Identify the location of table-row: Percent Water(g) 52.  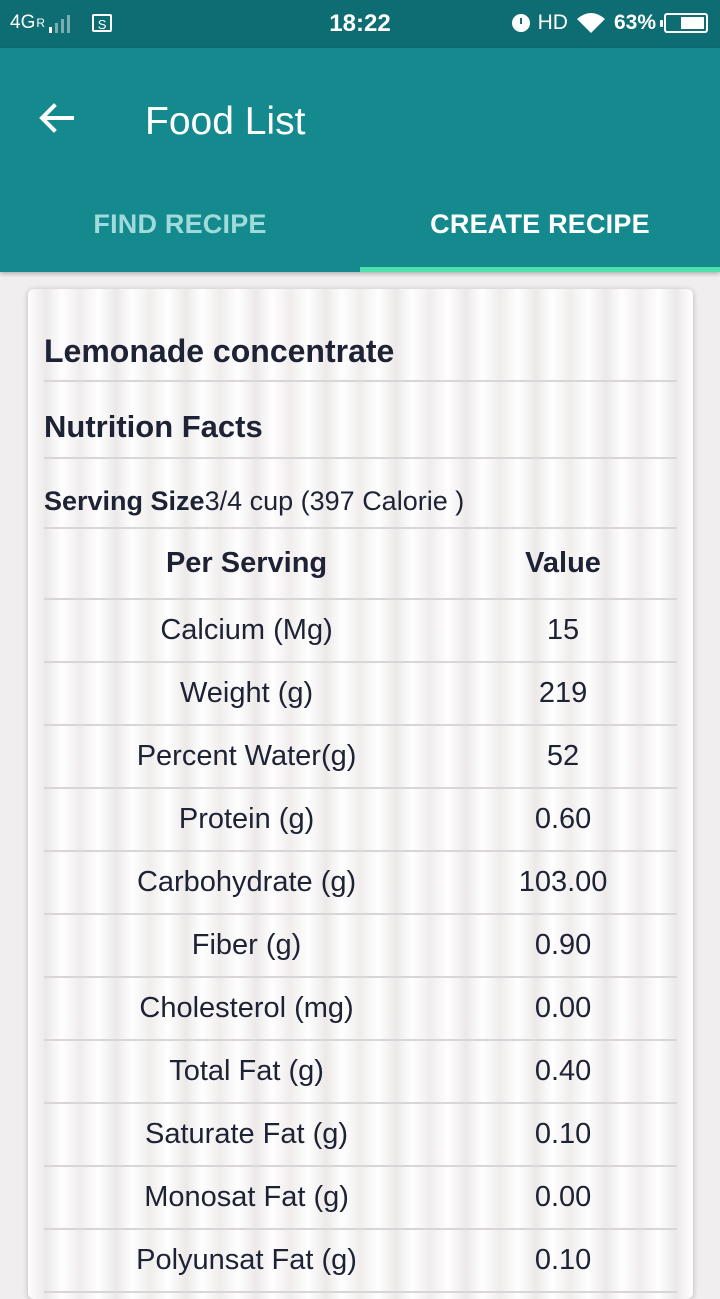
(360, 757).